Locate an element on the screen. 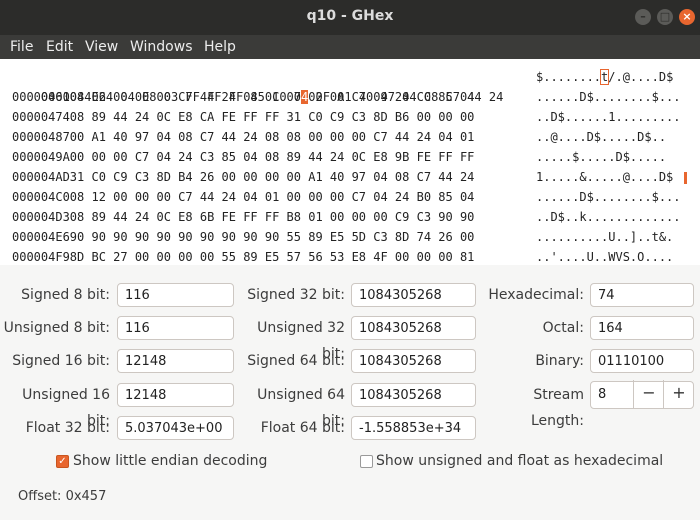 This screenshot has height=520, width=700. menu-view: View is located at coordinates (101, 47).